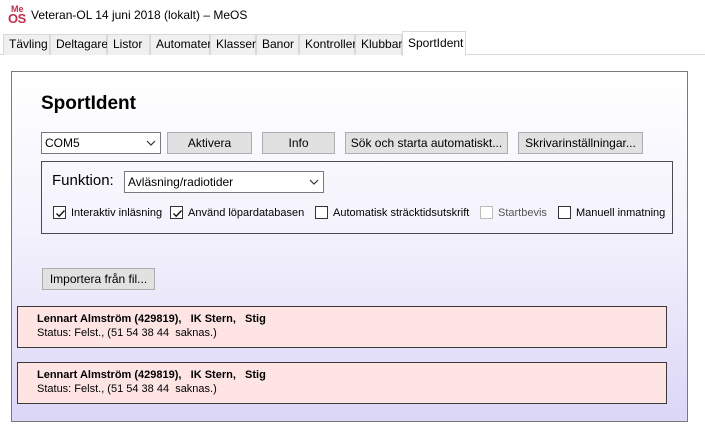 The image size is (705, 448). I want to click on tab-tavling: Tävling, so click(26, 44).